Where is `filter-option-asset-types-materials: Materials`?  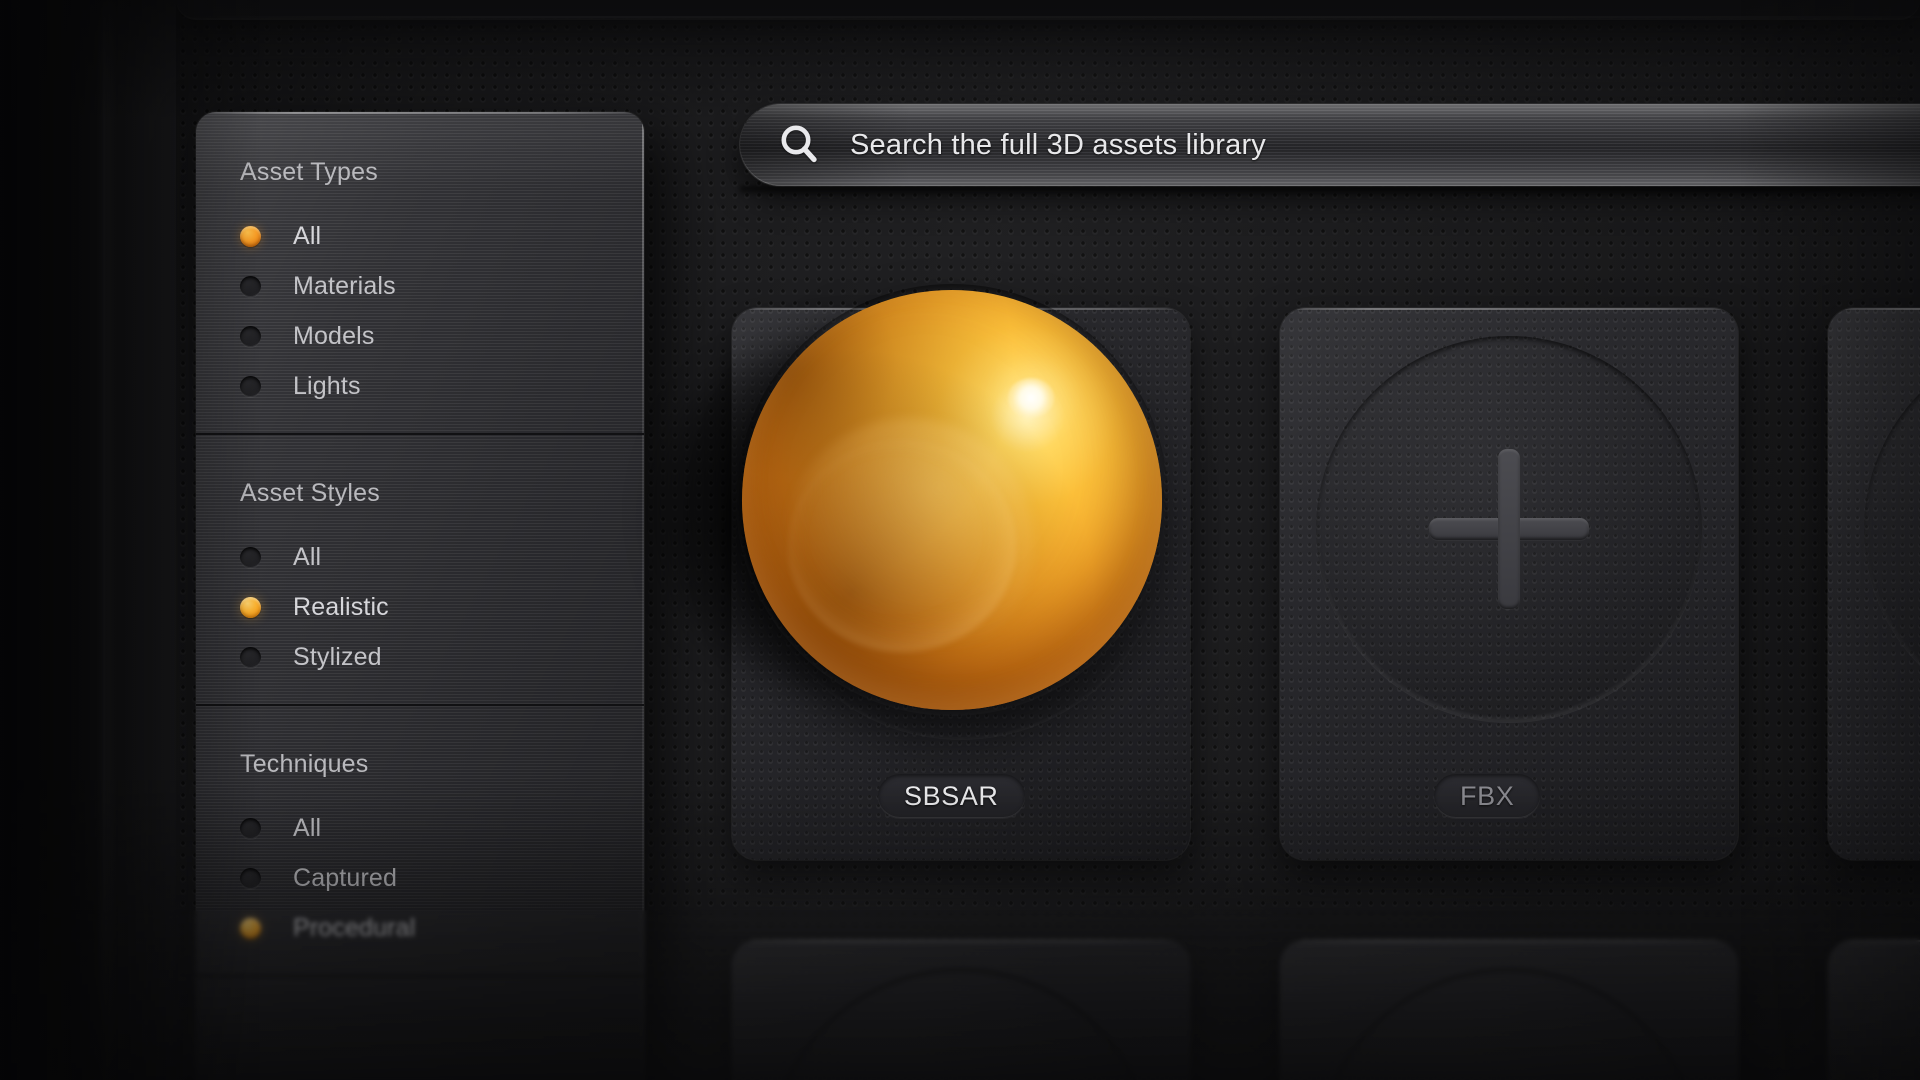 filter-option-asset-types-materials: Materials is located at coordinates (420, 286).